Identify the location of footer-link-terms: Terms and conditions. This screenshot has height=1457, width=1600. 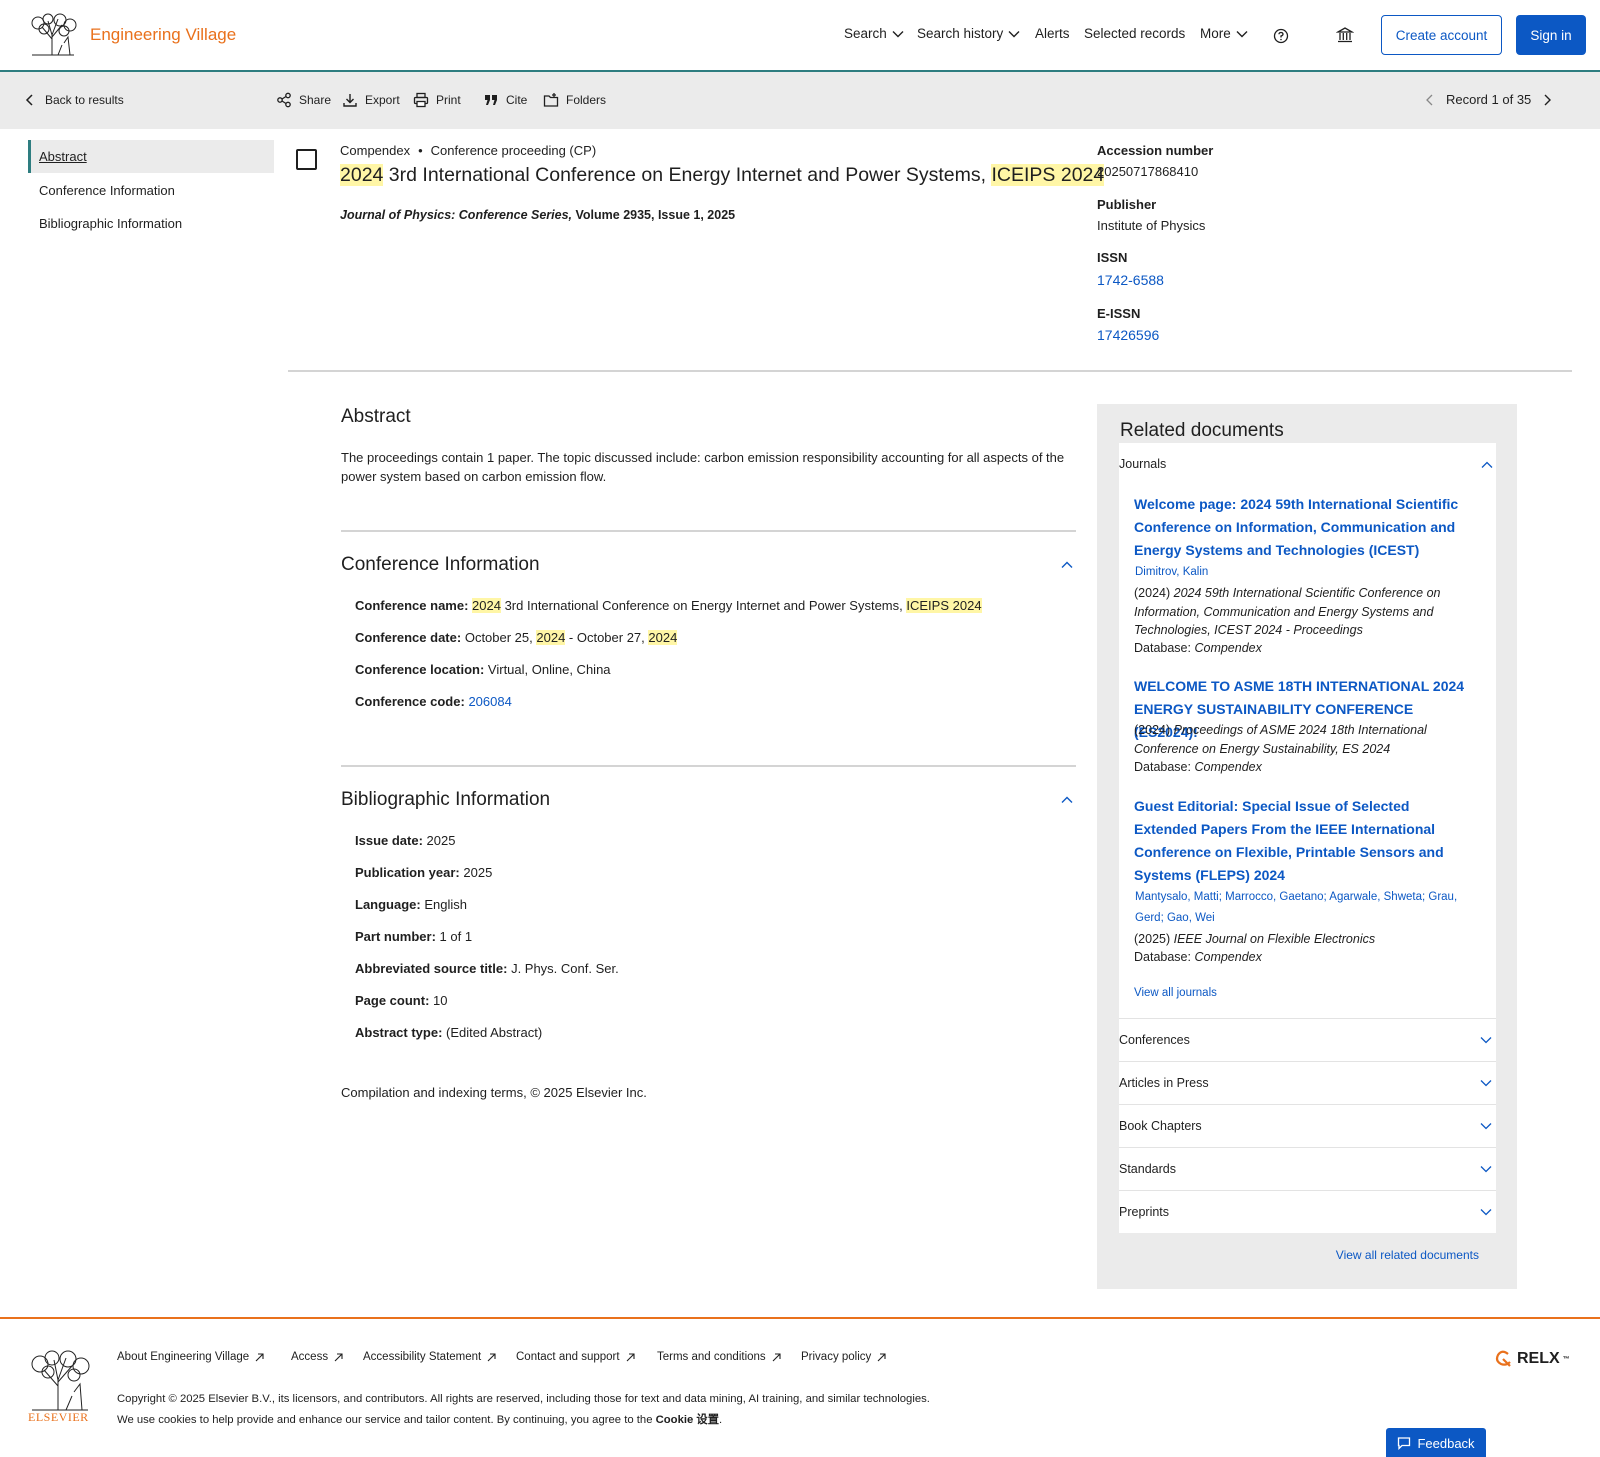
(719, 1357).